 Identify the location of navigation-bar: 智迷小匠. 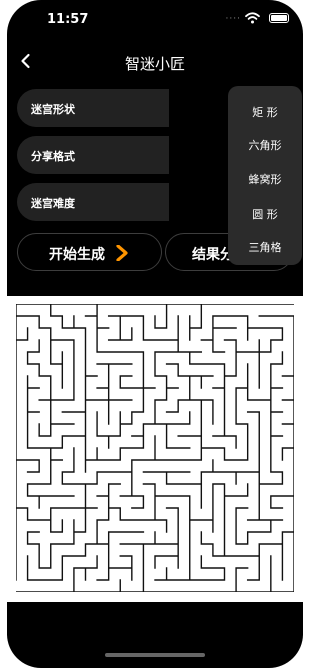
(155, 62).